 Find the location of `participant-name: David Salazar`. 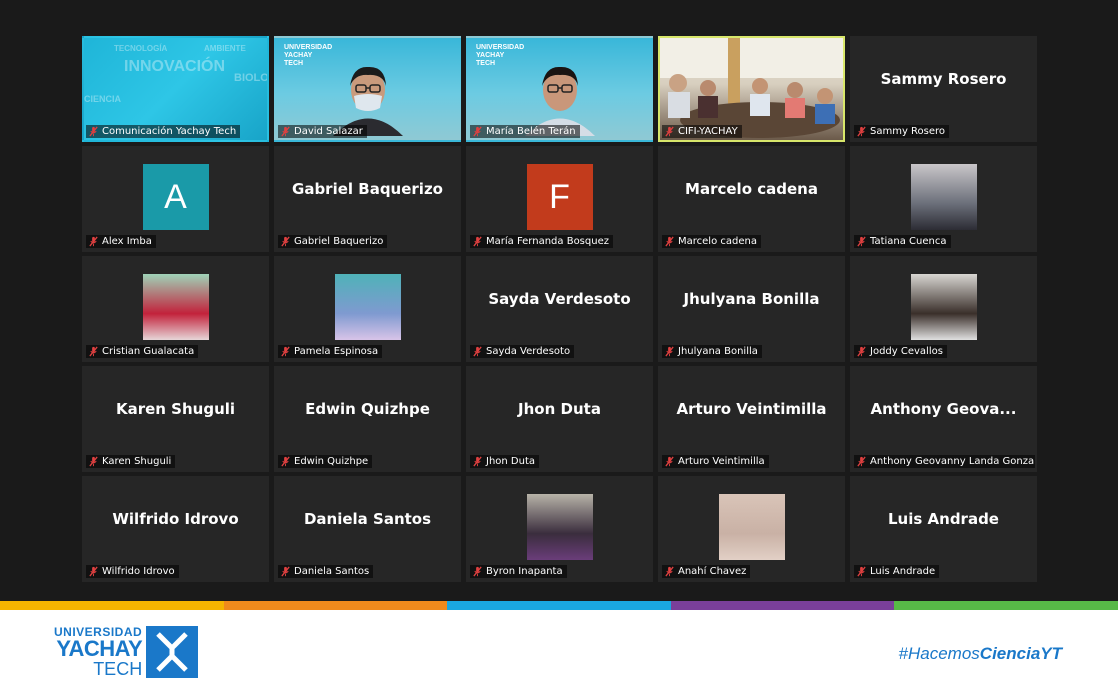

participant-name: David Salazar is located at coordinates (328, 131).